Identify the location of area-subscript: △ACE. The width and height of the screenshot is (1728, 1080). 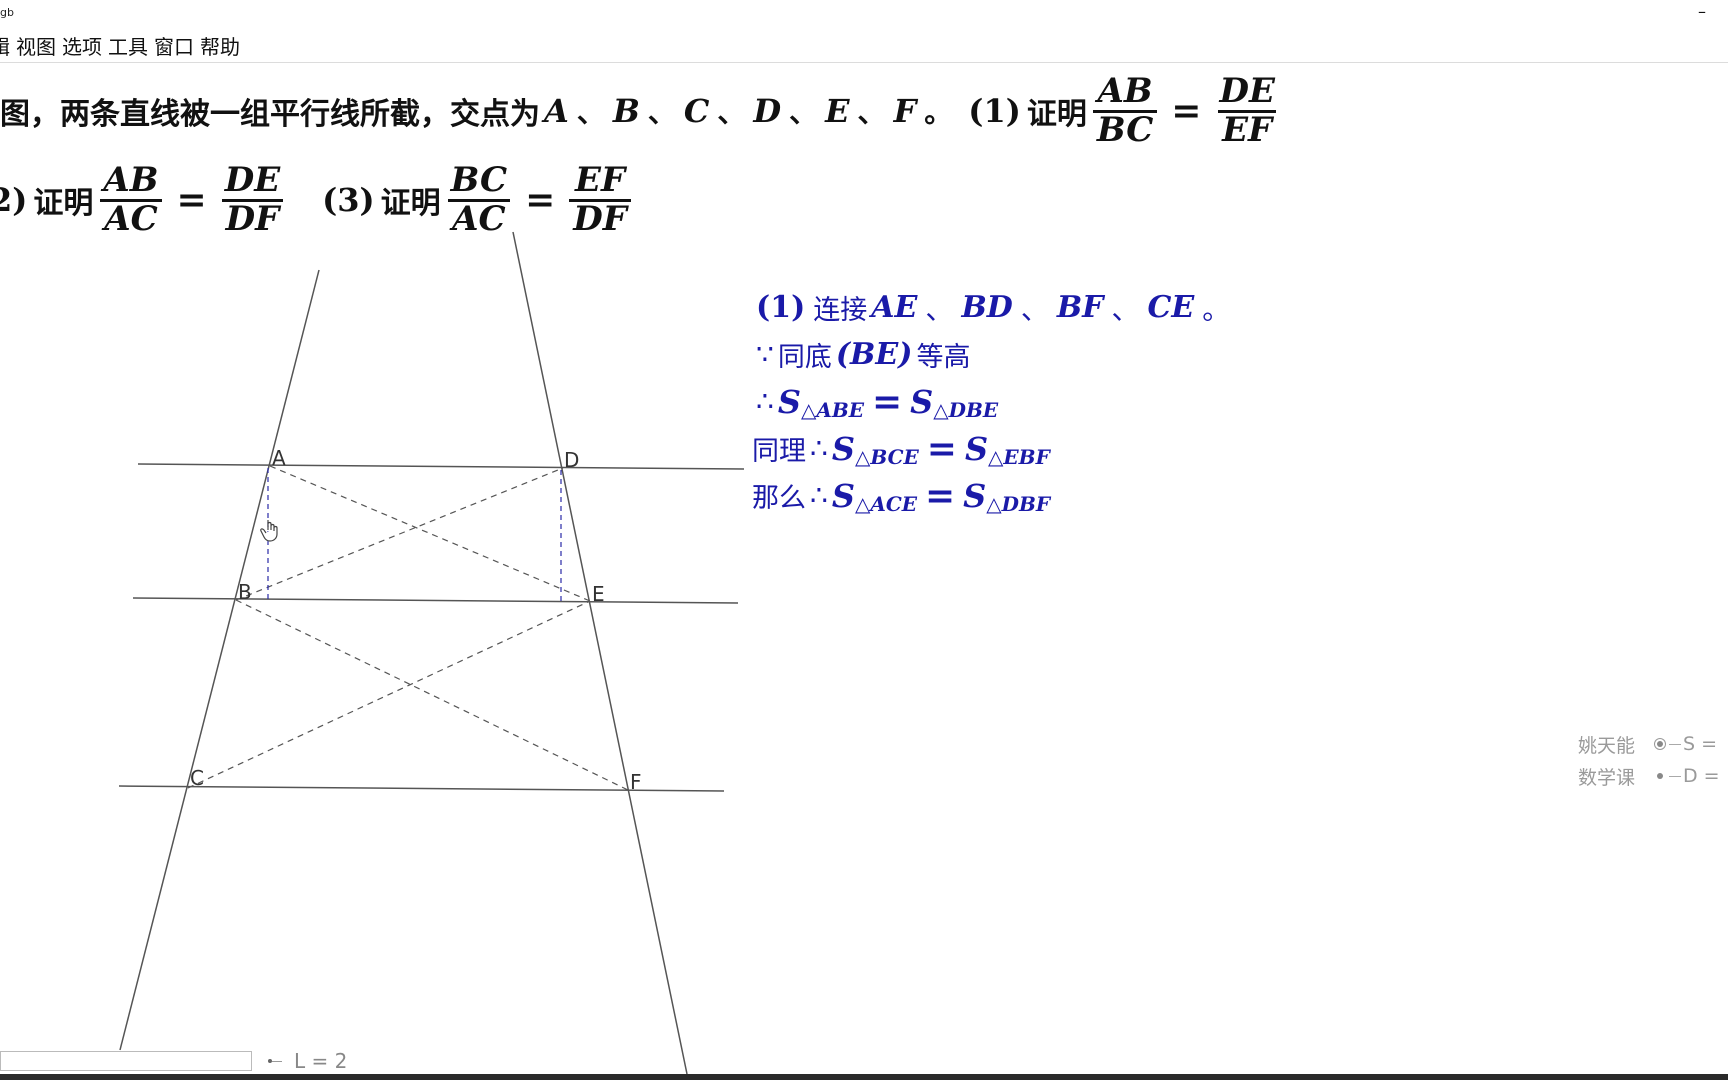
(885, 503).